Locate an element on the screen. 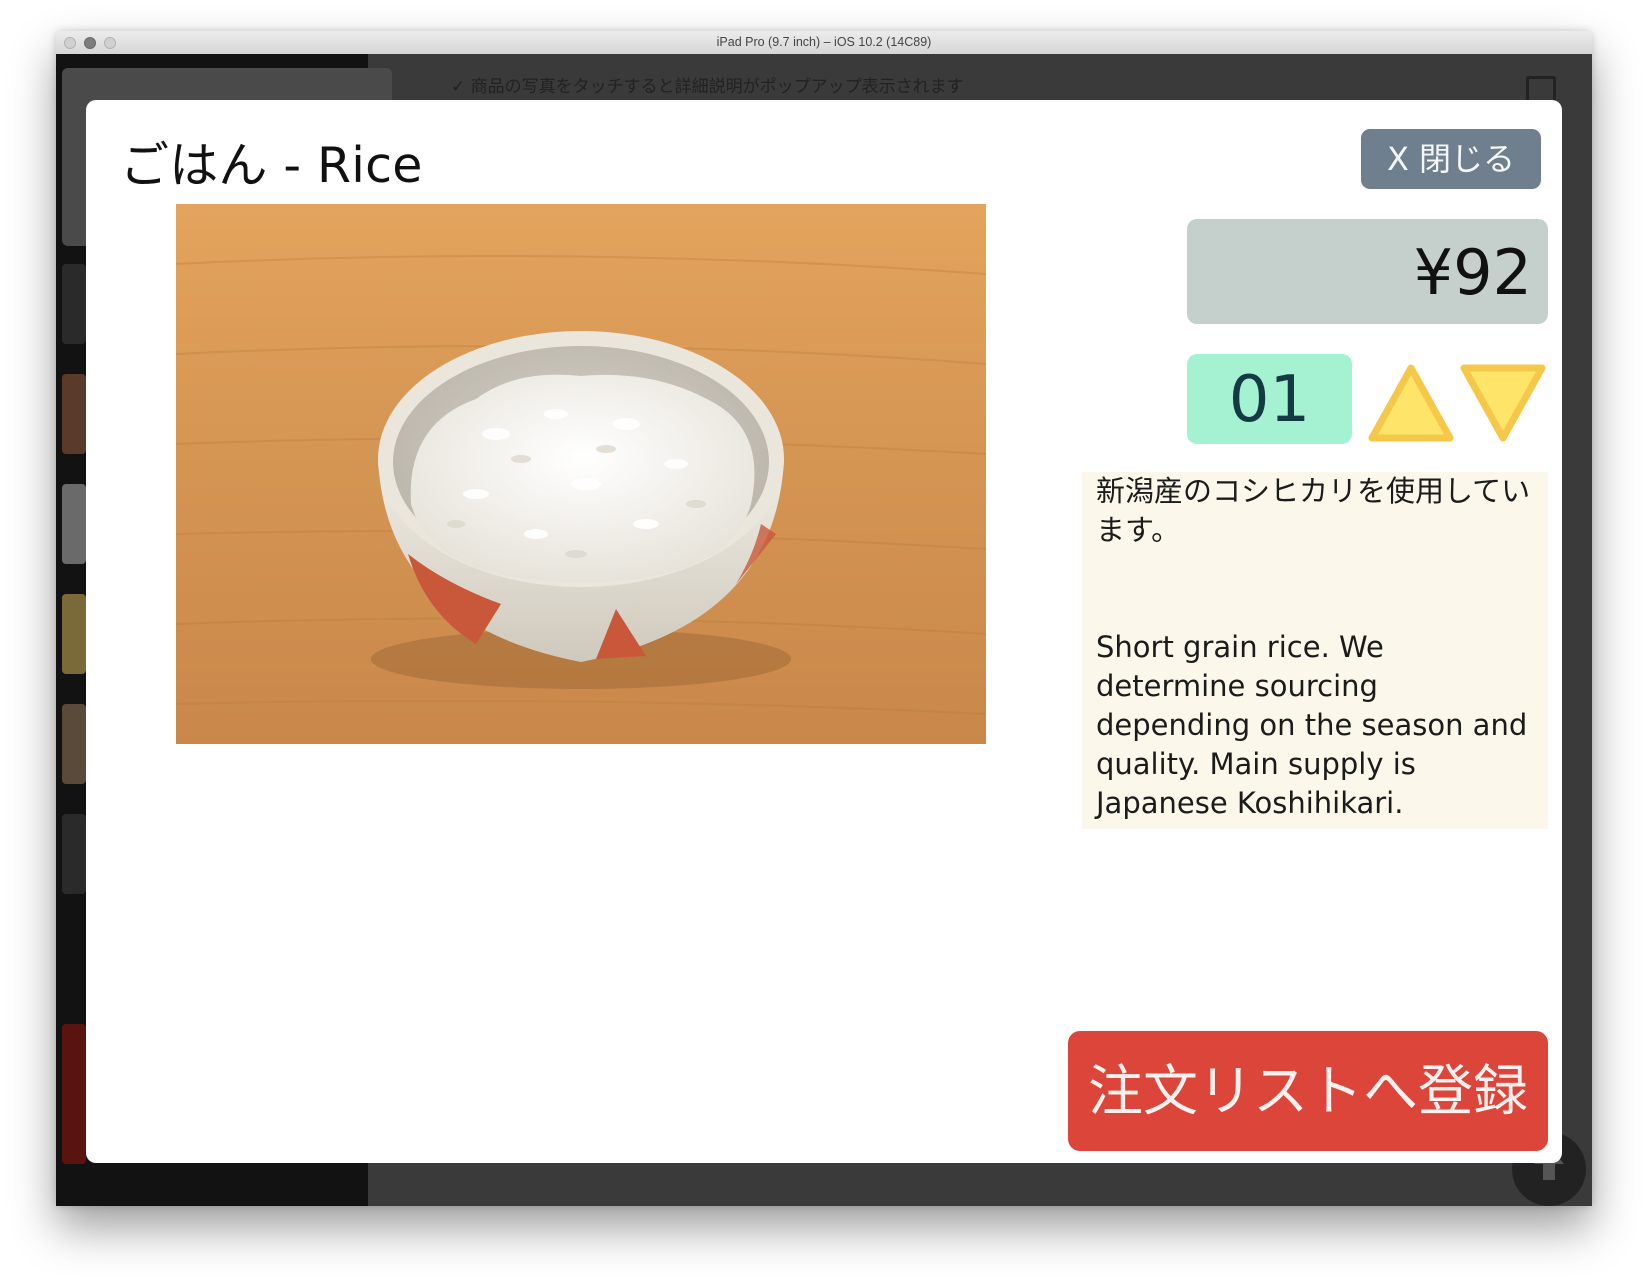 This screenshot has height=1286, width=1648. price-display: ¥92 is located at coordinates (1367, 271).